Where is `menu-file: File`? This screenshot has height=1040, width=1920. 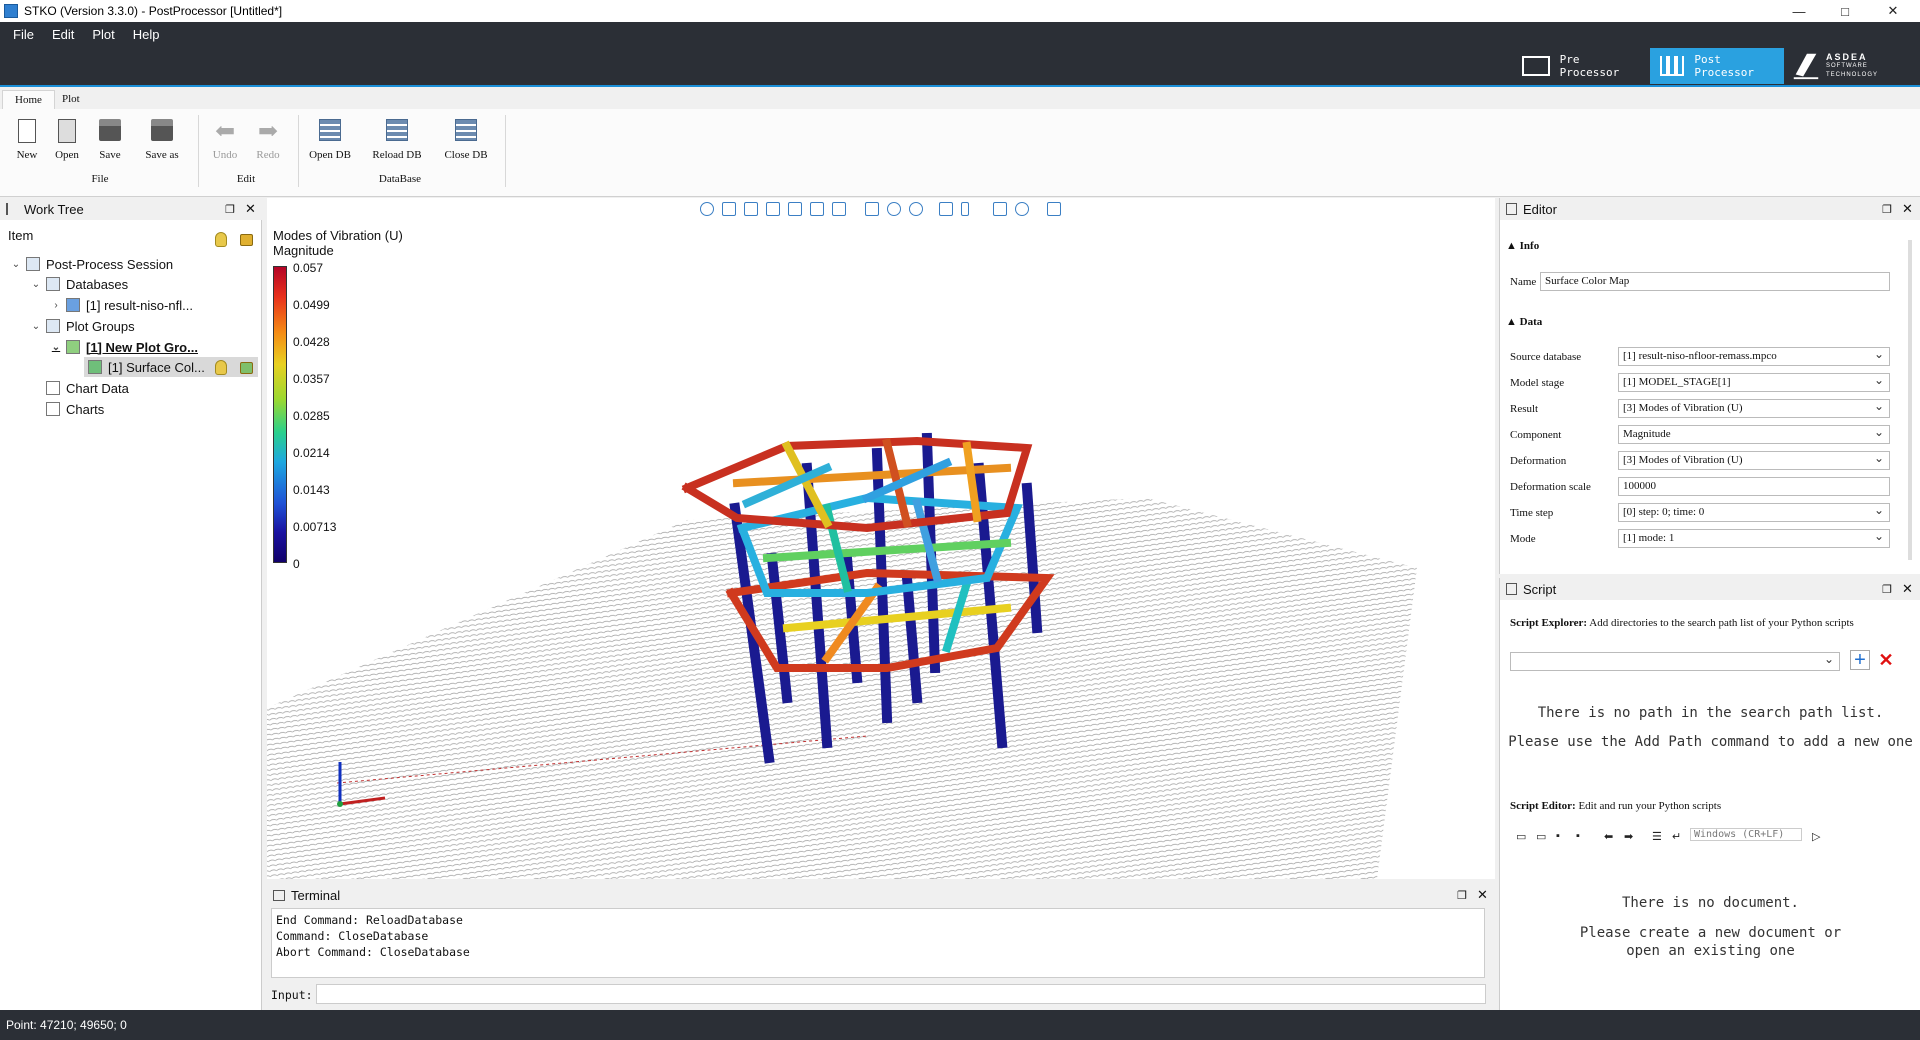 menu-file: File is located at coordinates (23, 34).